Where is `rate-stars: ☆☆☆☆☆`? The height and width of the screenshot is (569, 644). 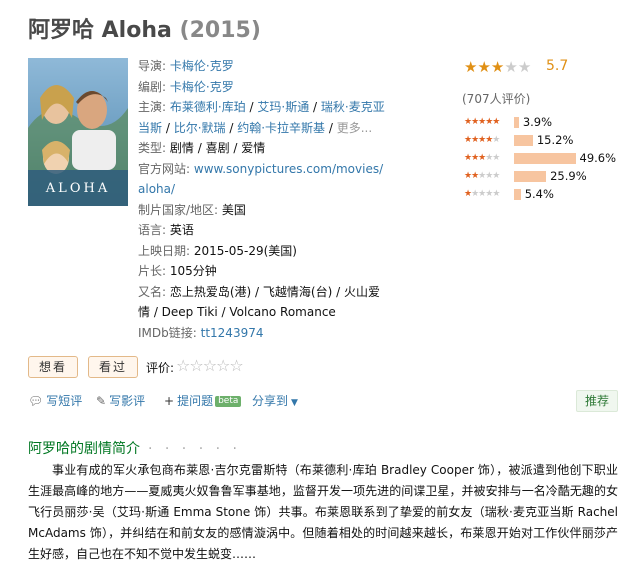 rate-stars: ☆☆☆☆☆ is located at coordinates (210, 365).